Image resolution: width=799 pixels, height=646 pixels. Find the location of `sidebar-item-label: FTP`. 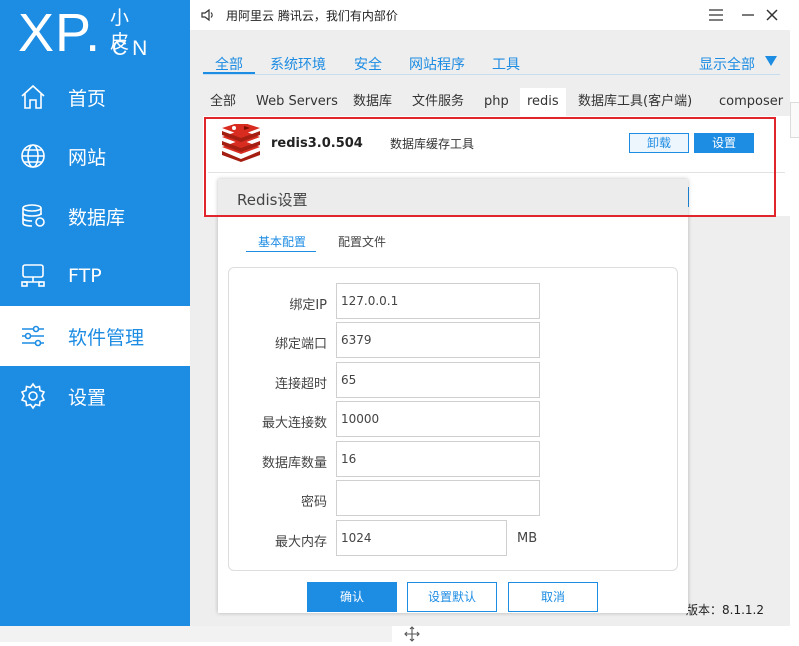

sidebar-item-label: FTP is located at coordinates (85, 276).